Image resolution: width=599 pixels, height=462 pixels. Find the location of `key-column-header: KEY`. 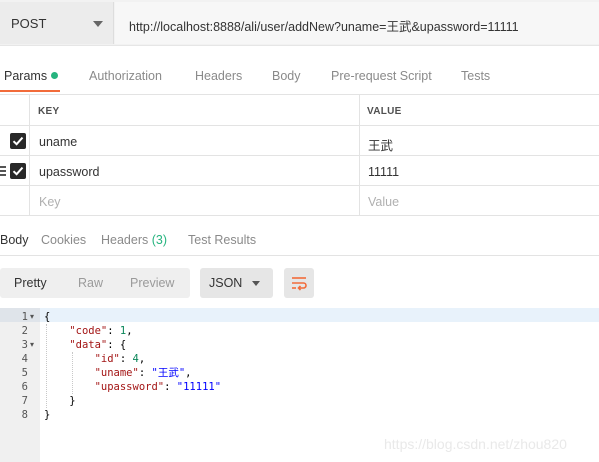

key-column-header: KEY is located at coordinates (49, 111).